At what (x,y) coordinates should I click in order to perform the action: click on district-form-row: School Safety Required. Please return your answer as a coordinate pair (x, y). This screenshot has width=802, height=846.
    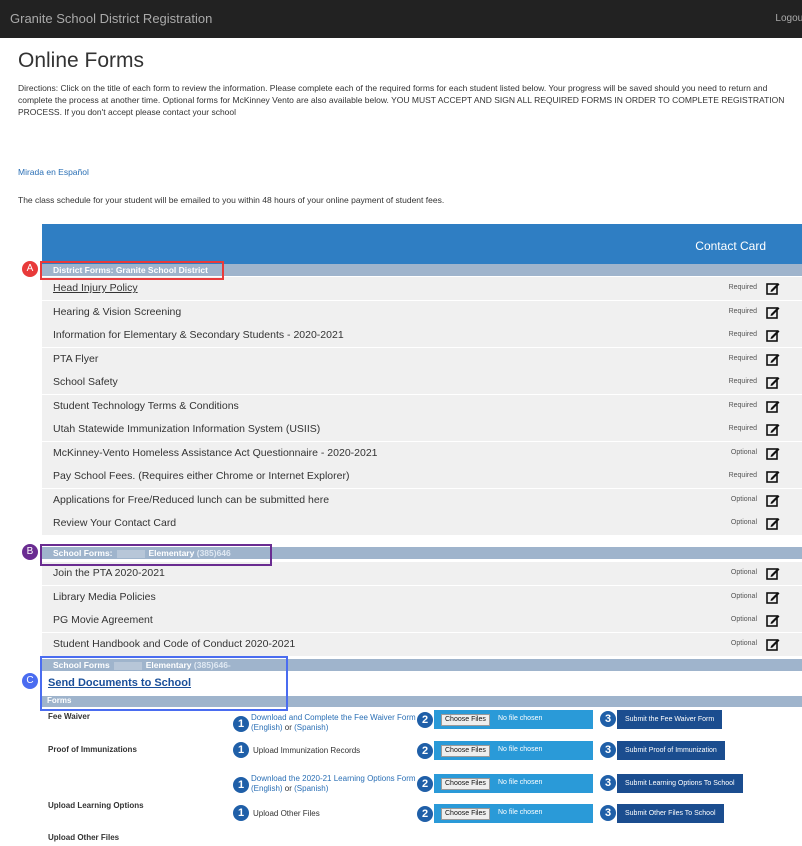
    Looking at the image, I should click on (422, 383).